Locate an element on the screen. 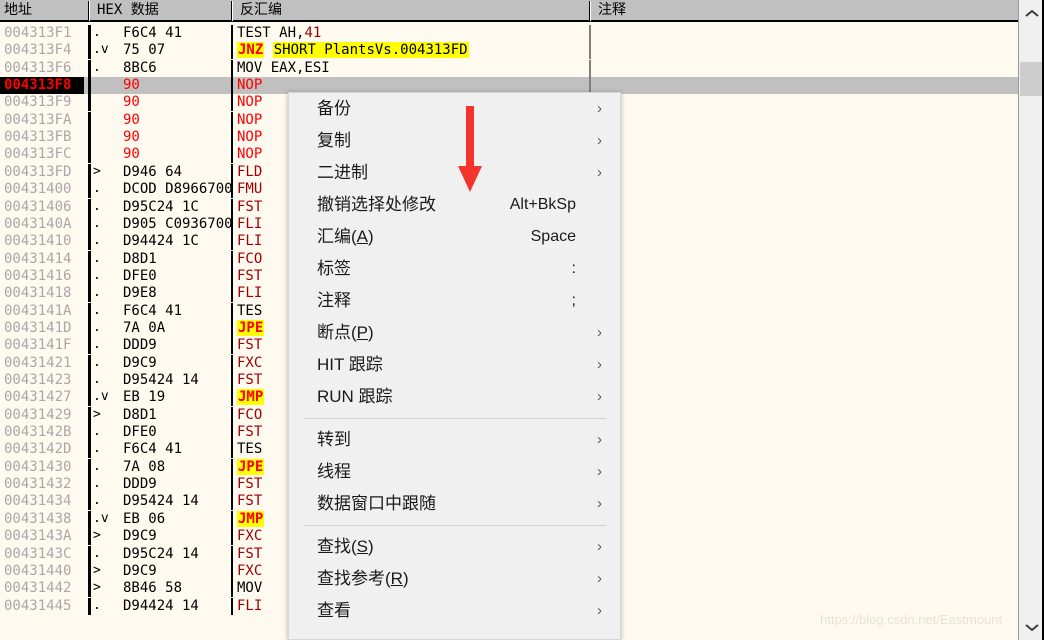  row-address: 00431400 is located at coordinates (42, 189).